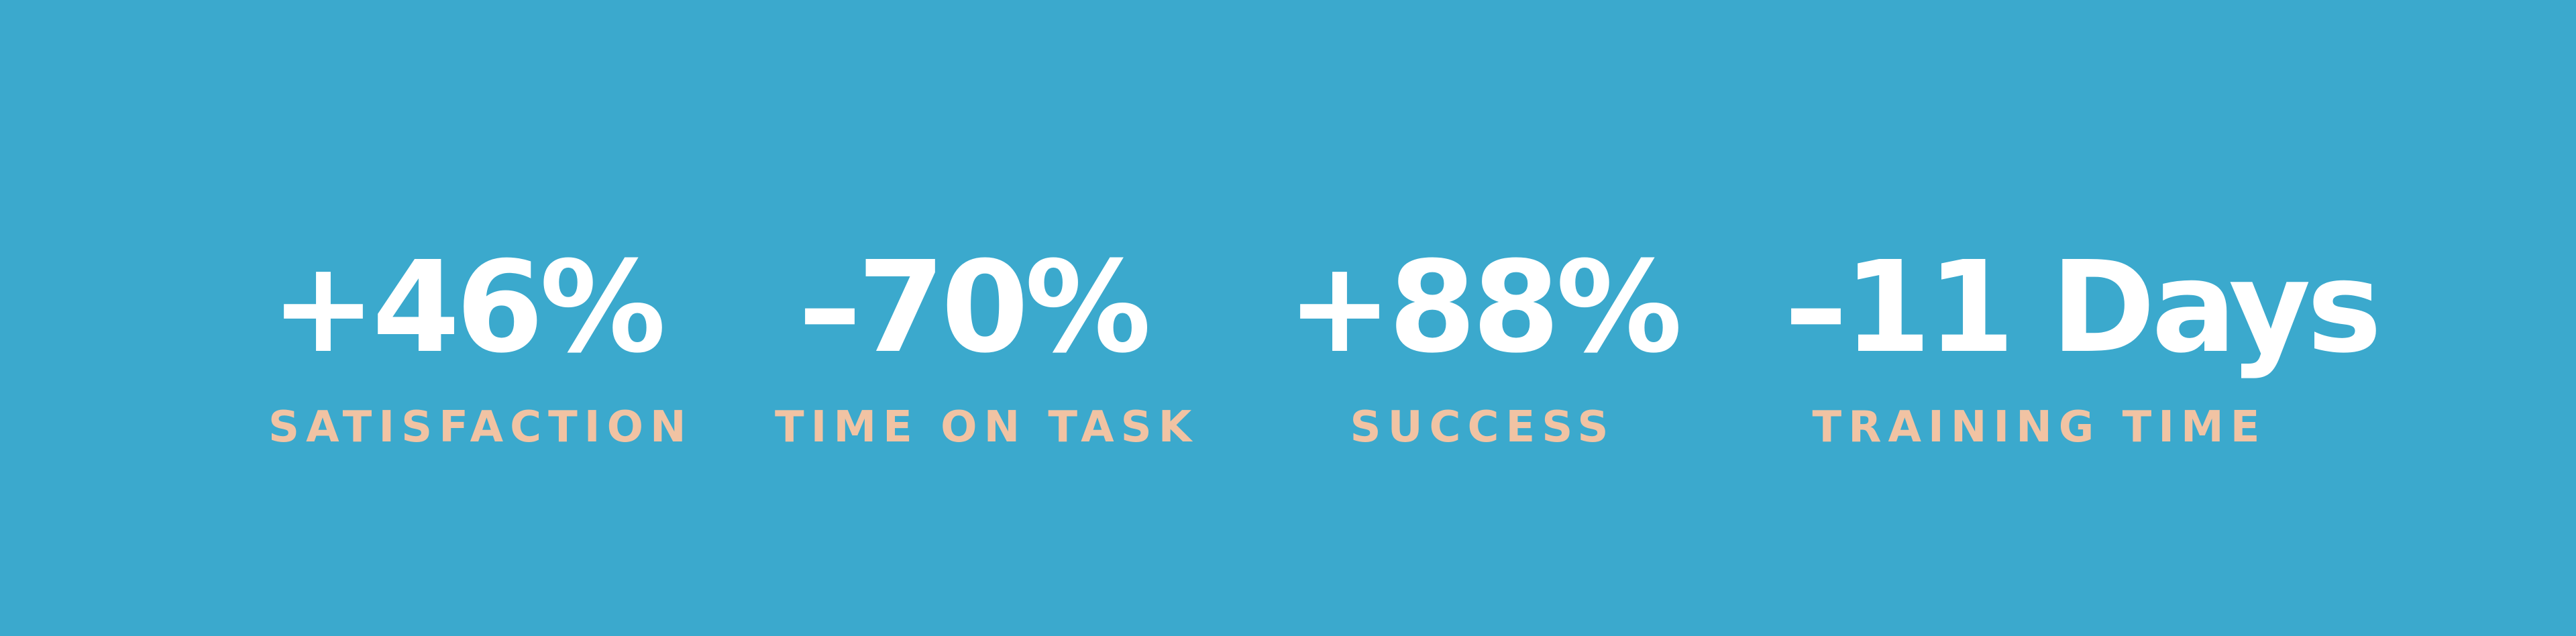 This screenshot has width=2576, height=636. What do you see at coordinates (480, 427) in the screenshot?
I see `stat-label: SATISFACTION` at bounding box center [480, 427].